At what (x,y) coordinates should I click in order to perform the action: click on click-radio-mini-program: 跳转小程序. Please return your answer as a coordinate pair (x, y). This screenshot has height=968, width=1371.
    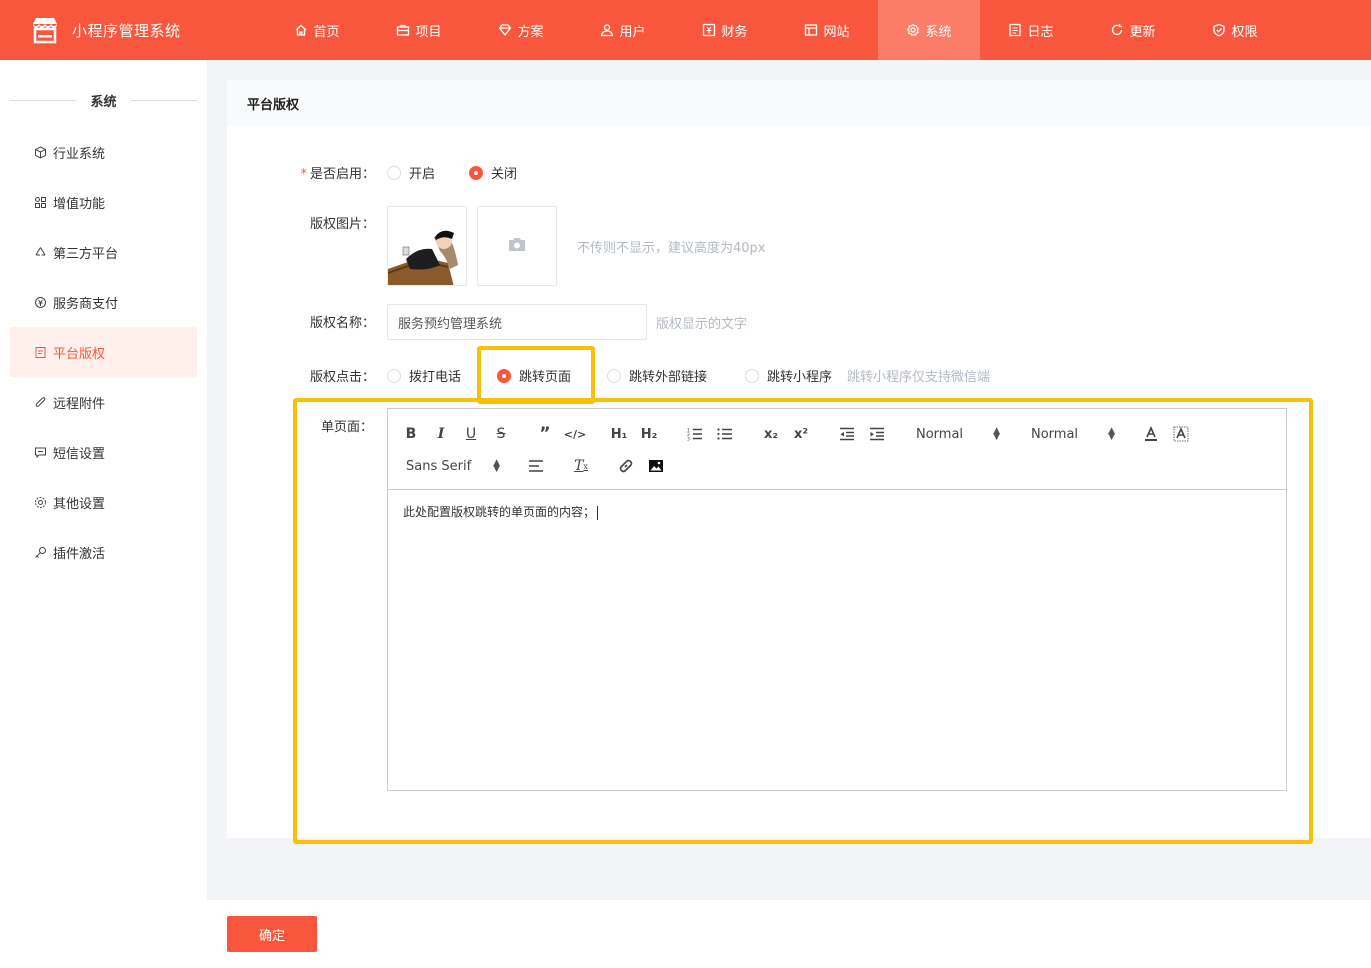
    Looking at the image, I should click on (788, 375).